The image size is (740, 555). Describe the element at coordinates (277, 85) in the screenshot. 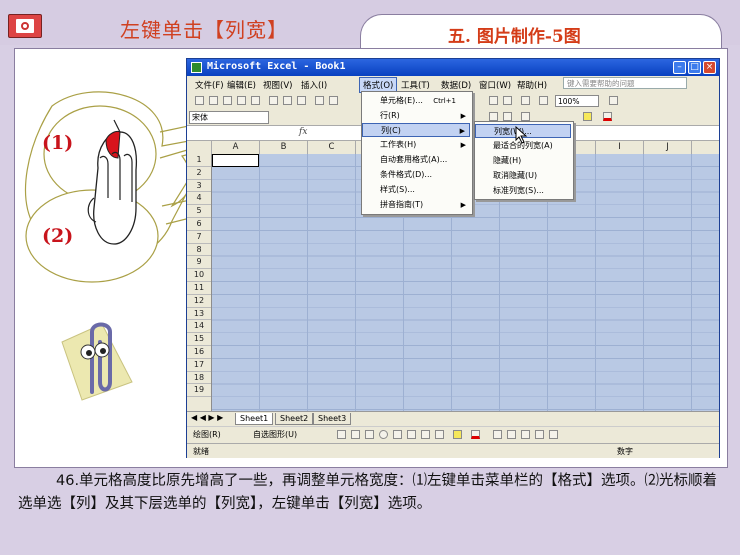

I see `menu-view: 视图(V)` at that location.